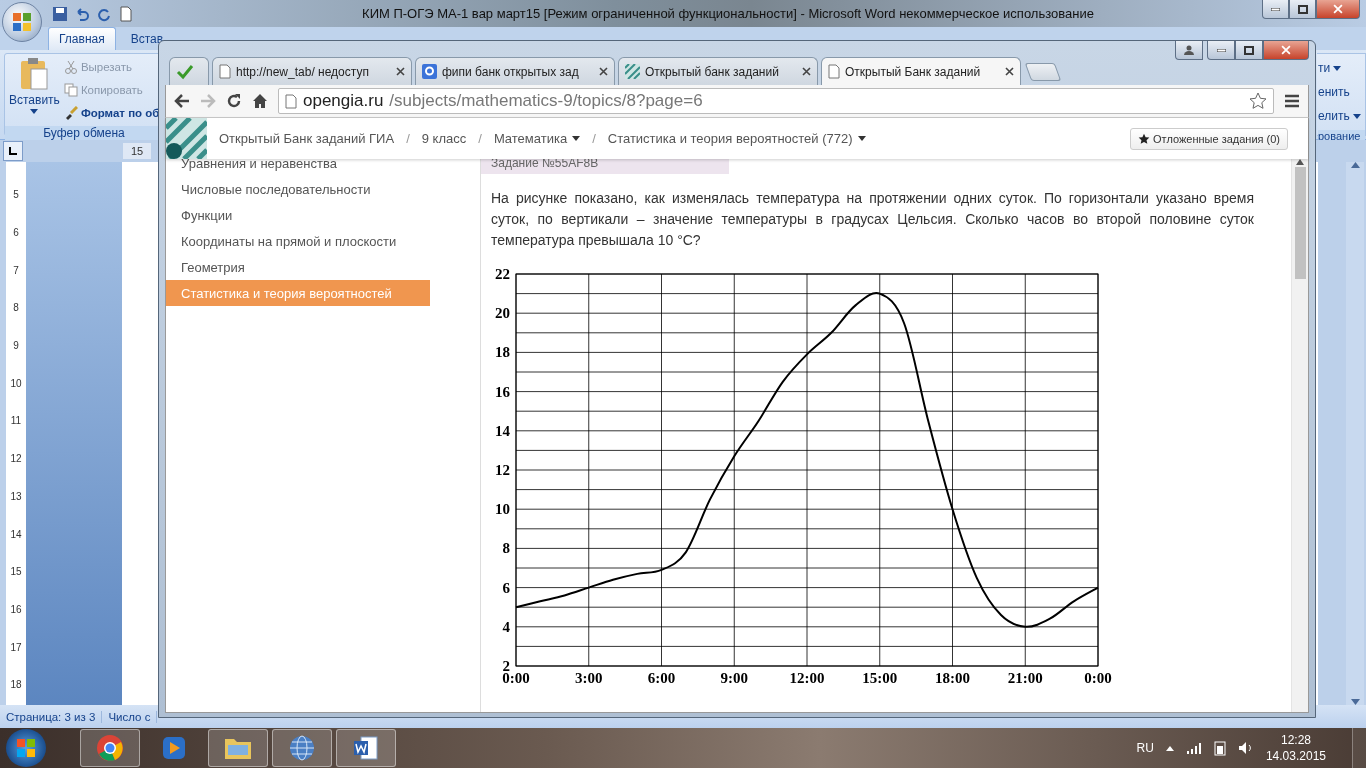 This screenshot has width=1366, height=768. I want to click on browser-tab, so click(189, 71).